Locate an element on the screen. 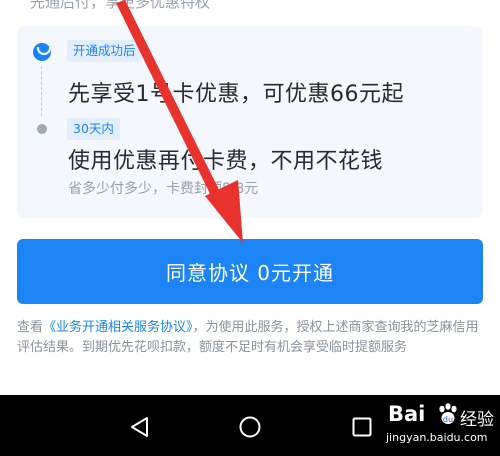  agreement-prefix: 查看 is located at coordinates (30, 327).